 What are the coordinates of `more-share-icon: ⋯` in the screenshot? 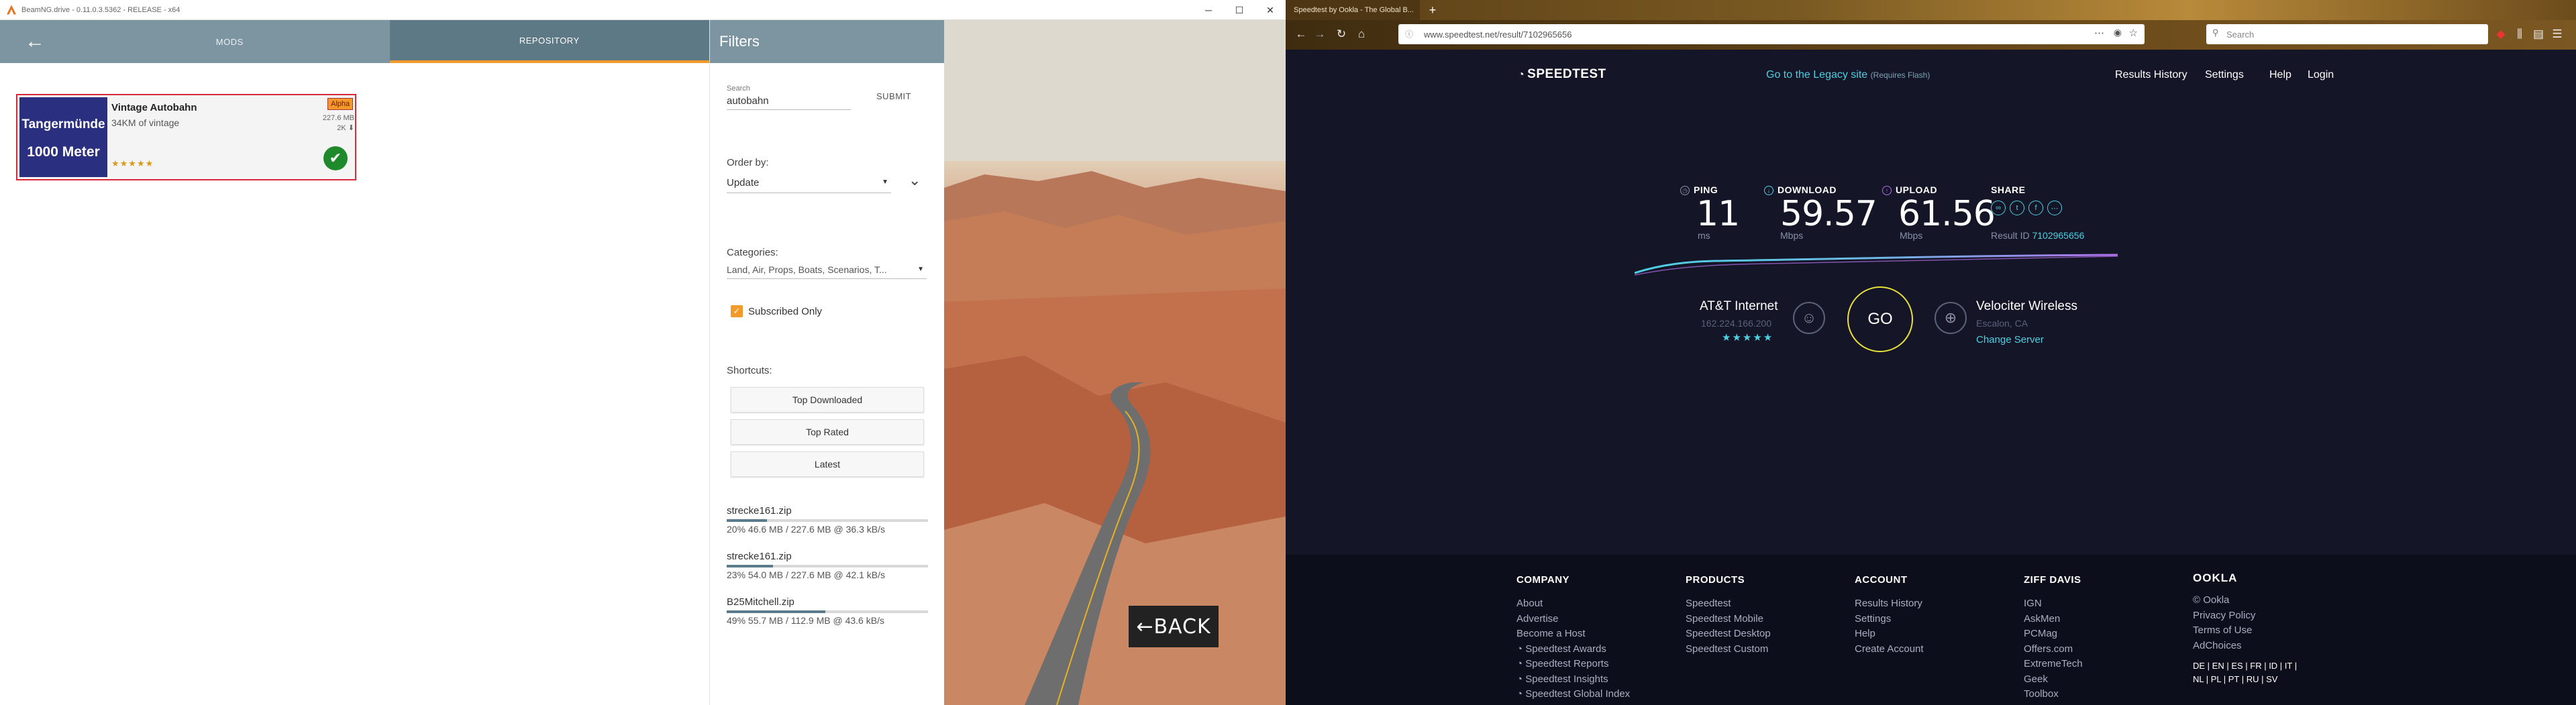 It's located at (2054, 208).